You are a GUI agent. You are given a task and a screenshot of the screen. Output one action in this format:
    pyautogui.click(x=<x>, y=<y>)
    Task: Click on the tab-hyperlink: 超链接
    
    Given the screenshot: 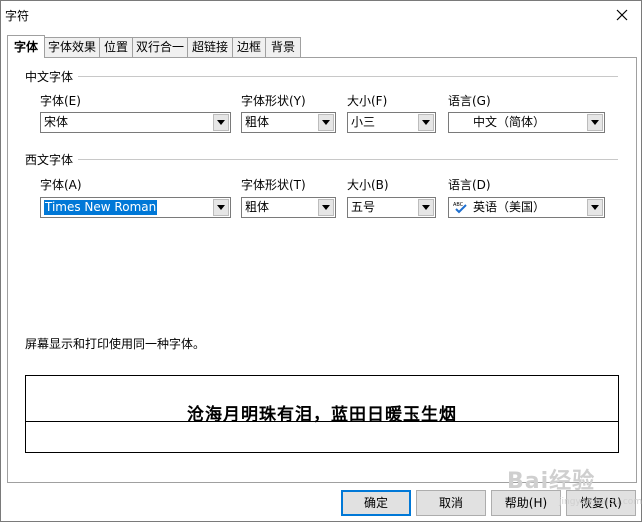 What is the action you would take?
    pyautogui.click(x=210, y=47)
    